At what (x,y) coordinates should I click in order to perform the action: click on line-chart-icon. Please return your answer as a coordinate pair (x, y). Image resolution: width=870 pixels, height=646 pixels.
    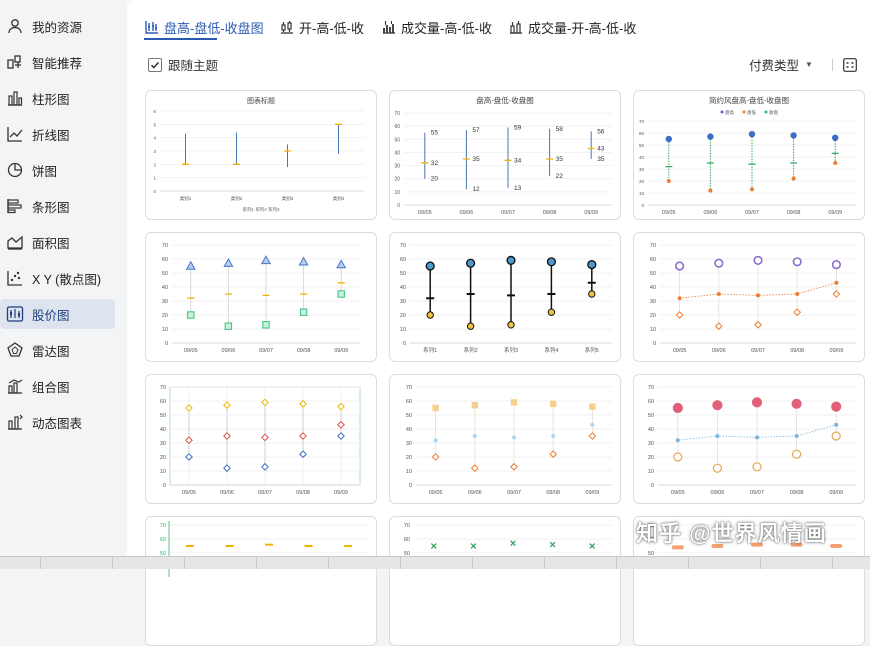
    Looking at the image, I should click on (15, 134).